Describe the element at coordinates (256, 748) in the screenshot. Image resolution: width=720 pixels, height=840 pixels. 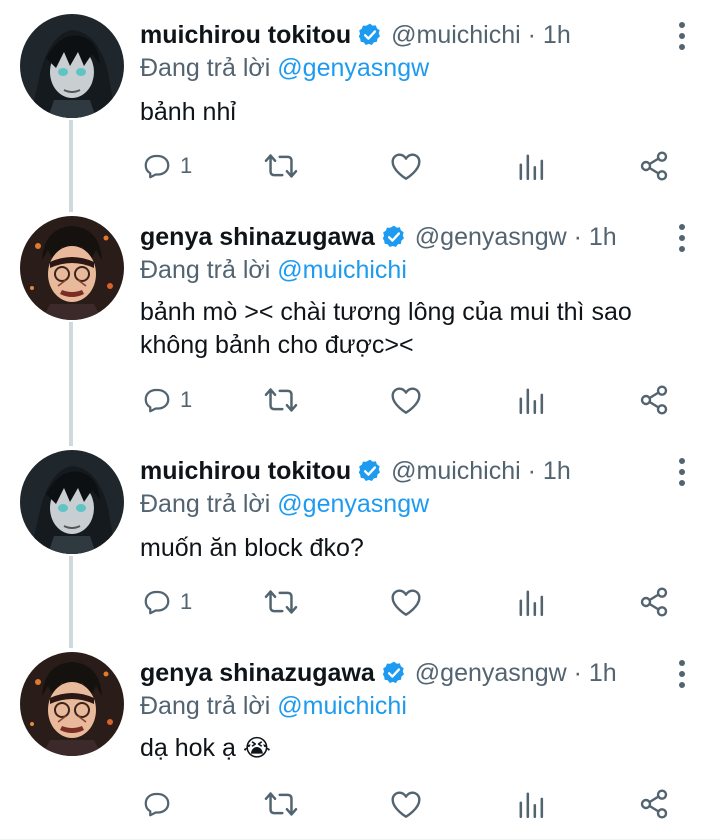
I see `loudly-crying-emoji: 😭` at that location.